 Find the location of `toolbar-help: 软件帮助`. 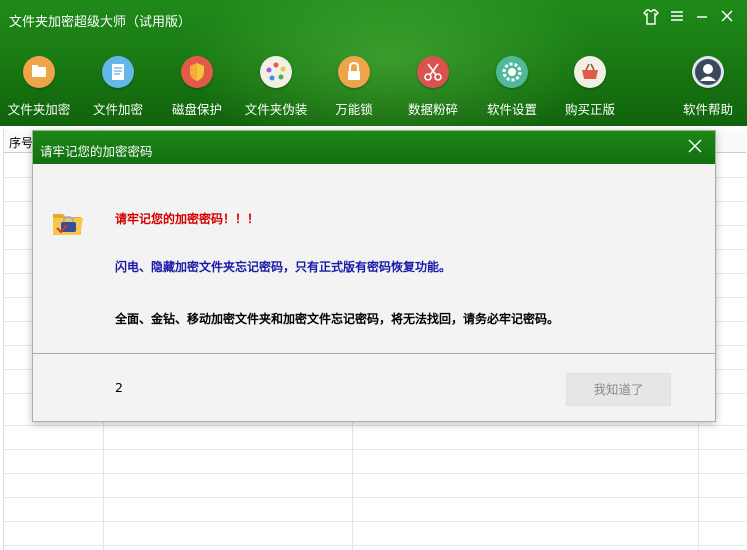

toolbar-help: 软件帮助 is located at coordinates (707, 87).